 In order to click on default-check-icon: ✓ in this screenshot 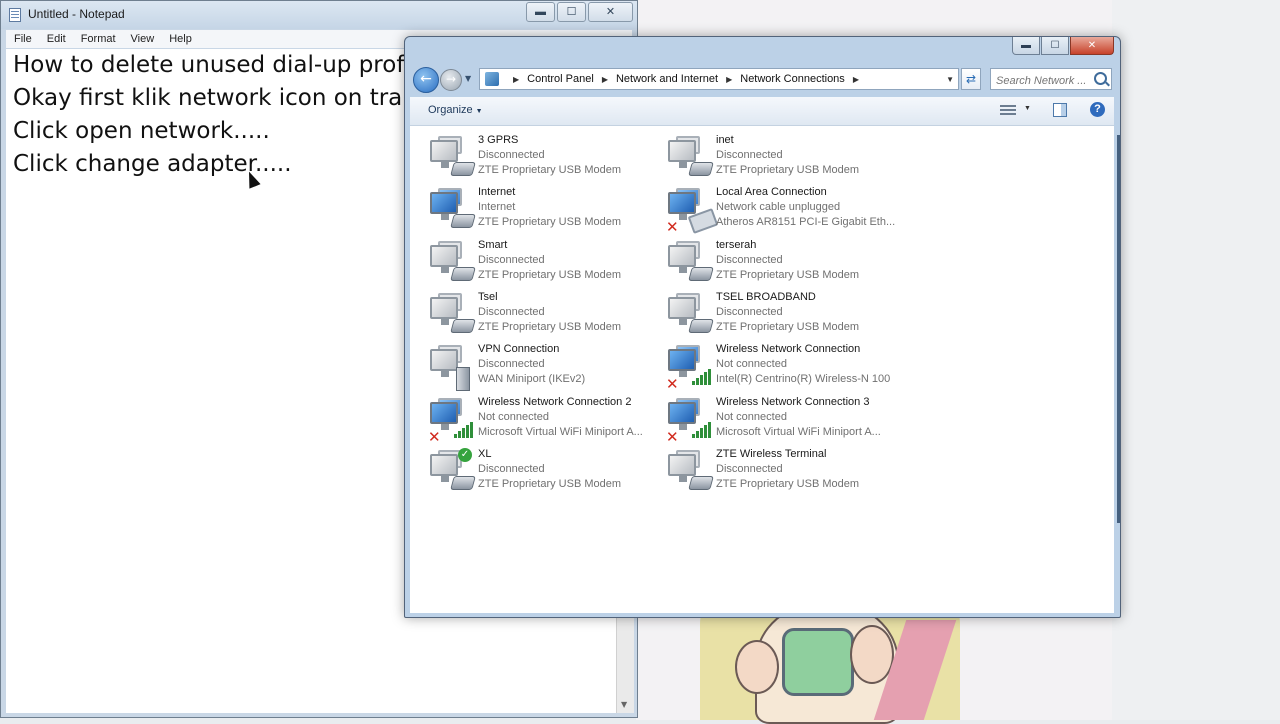, I will do `click(465, 454)`.